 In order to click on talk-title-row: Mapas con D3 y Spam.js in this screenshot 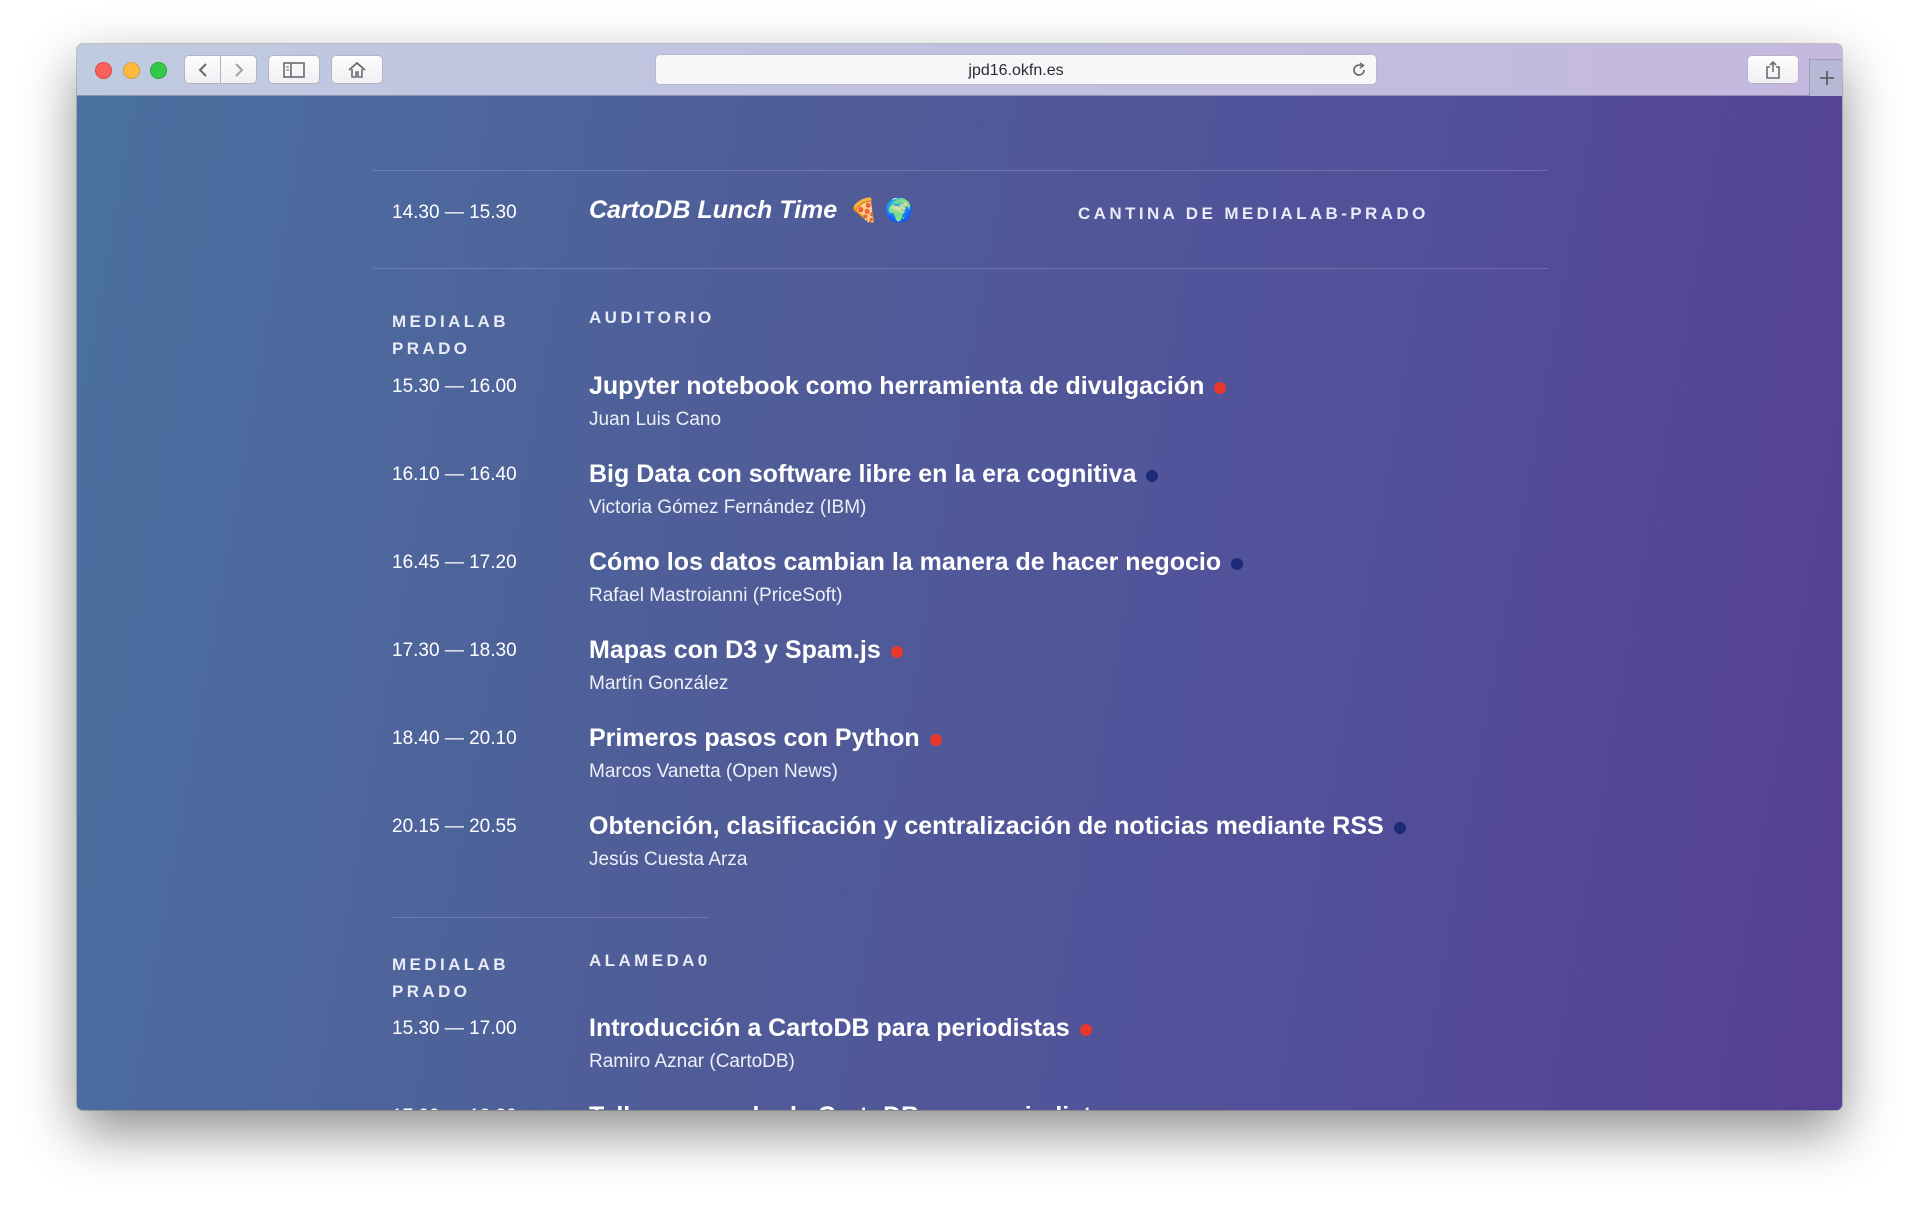, I will do `click(746, 650)`.